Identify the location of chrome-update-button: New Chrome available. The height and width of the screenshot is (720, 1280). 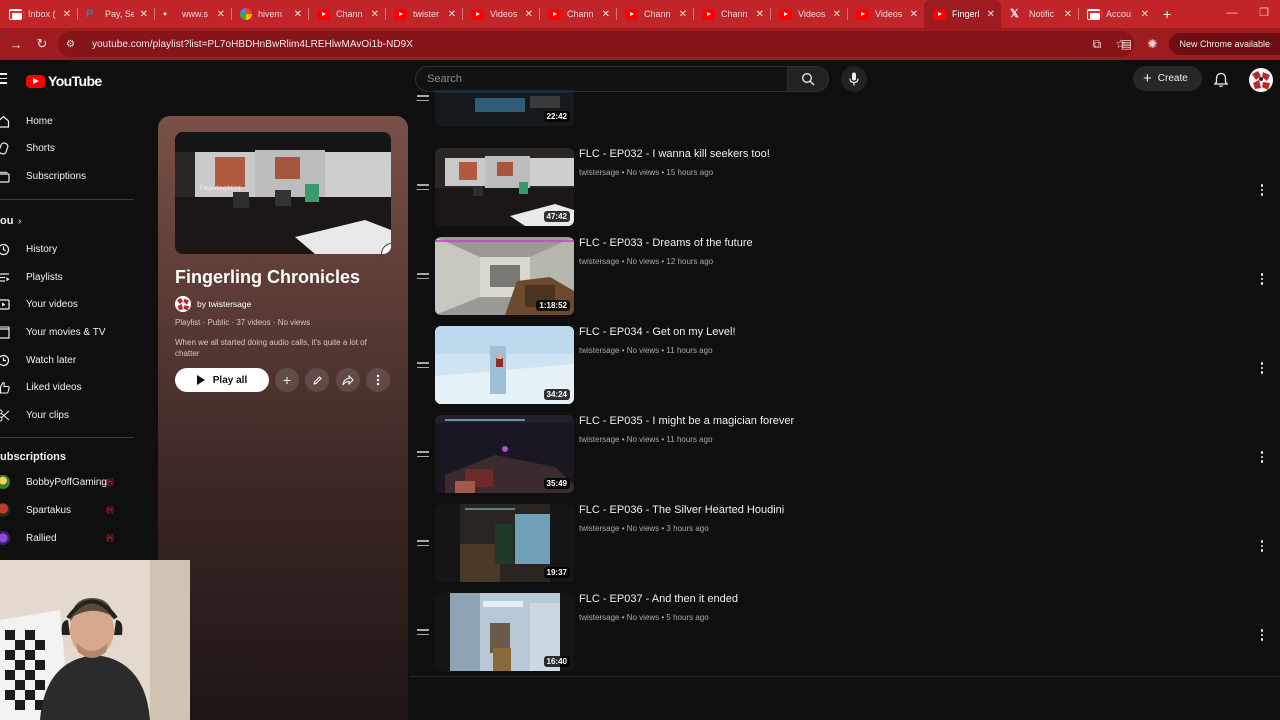
(1224, 44).